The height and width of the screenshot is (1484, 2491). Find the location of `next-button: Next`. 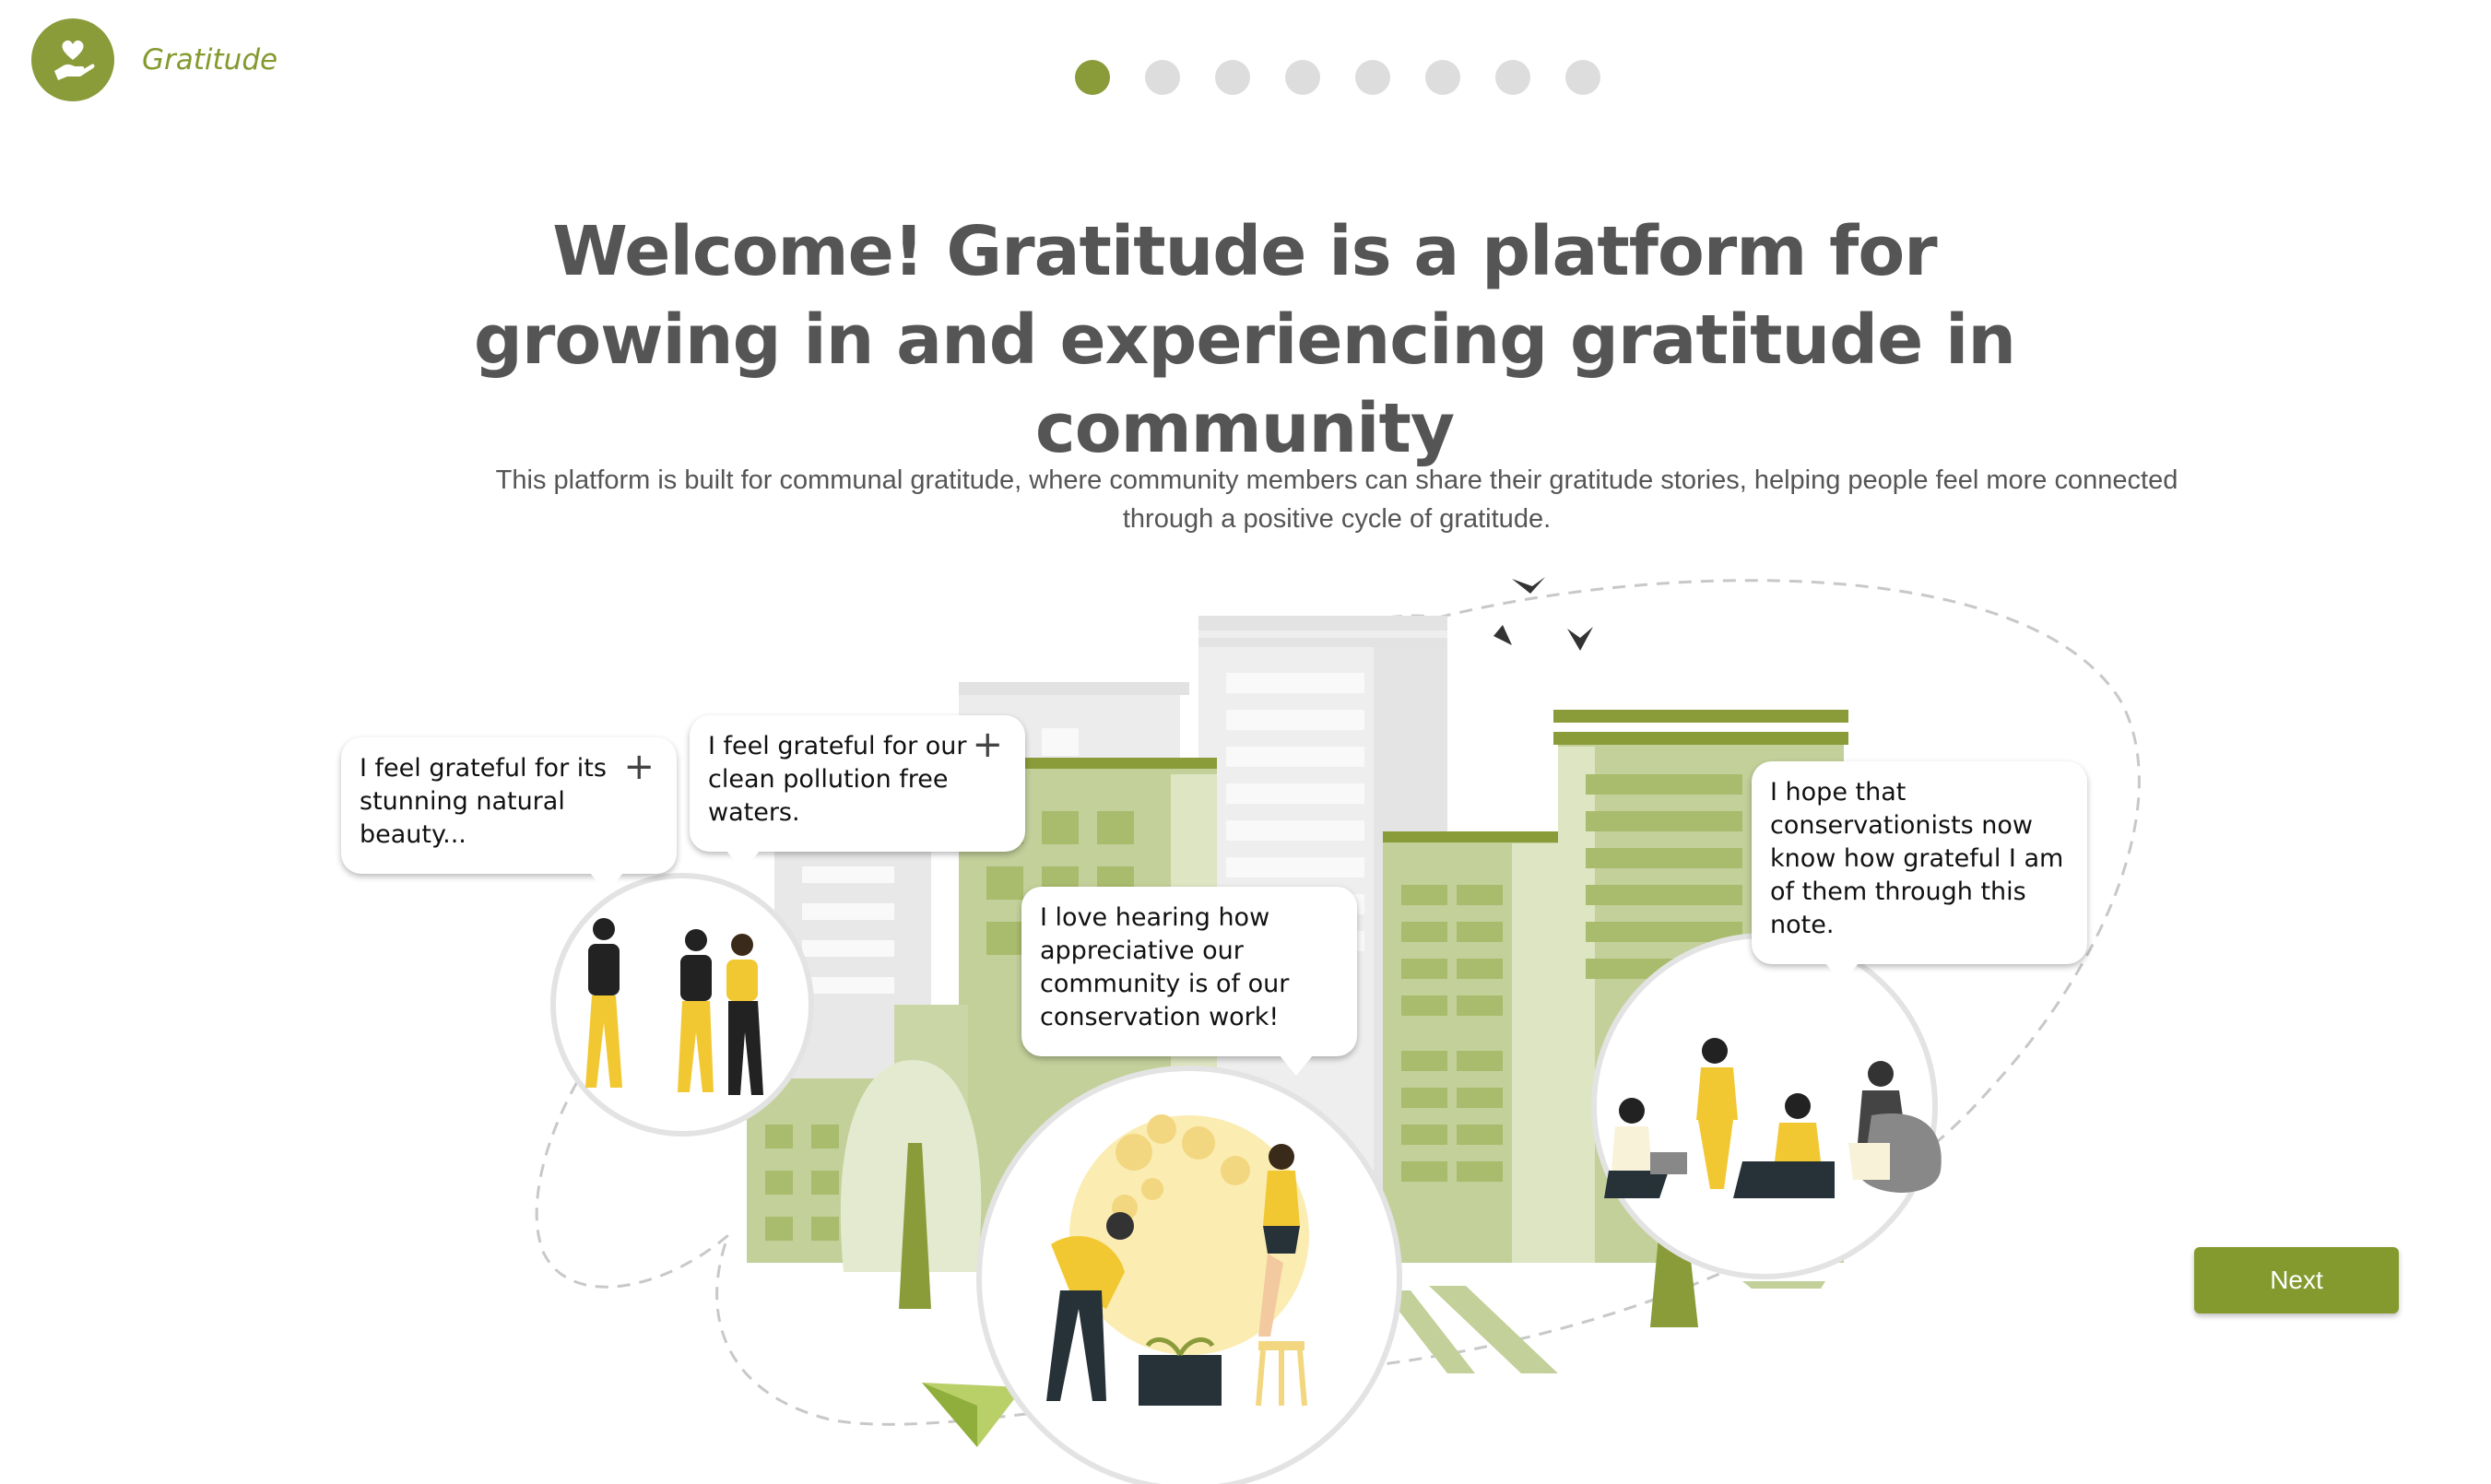

next-button: Next is located at coordinates (2296, 1280).